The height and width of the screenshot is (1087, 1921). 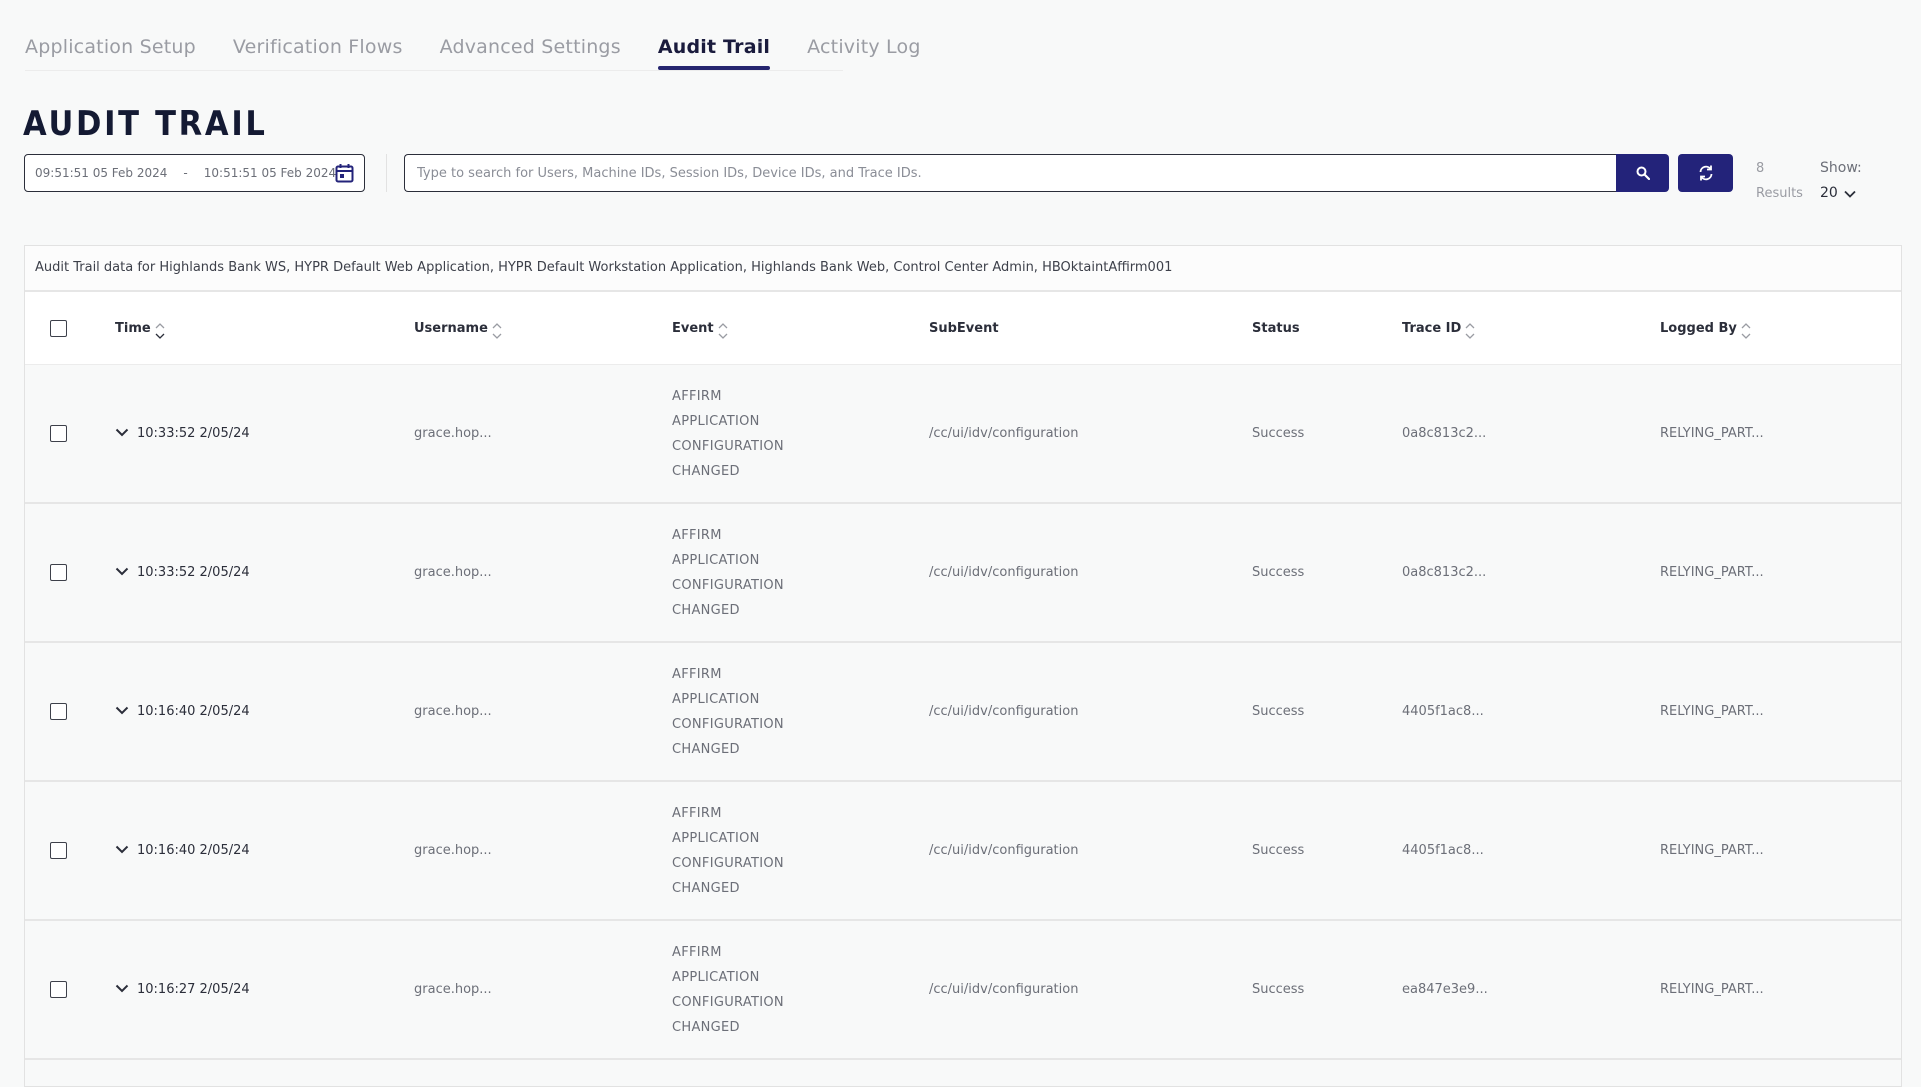 I want to click on search-icon, so click(x=1643, y=173).